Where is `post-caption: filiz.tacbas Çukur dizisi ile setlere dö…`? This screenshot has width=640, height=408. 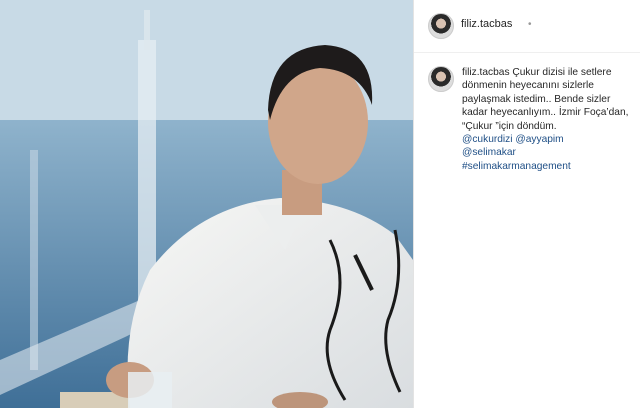 post-caption: filiz.tacbas Çukur dizisi ile setlere dö… is located at coordinates (548, 119).